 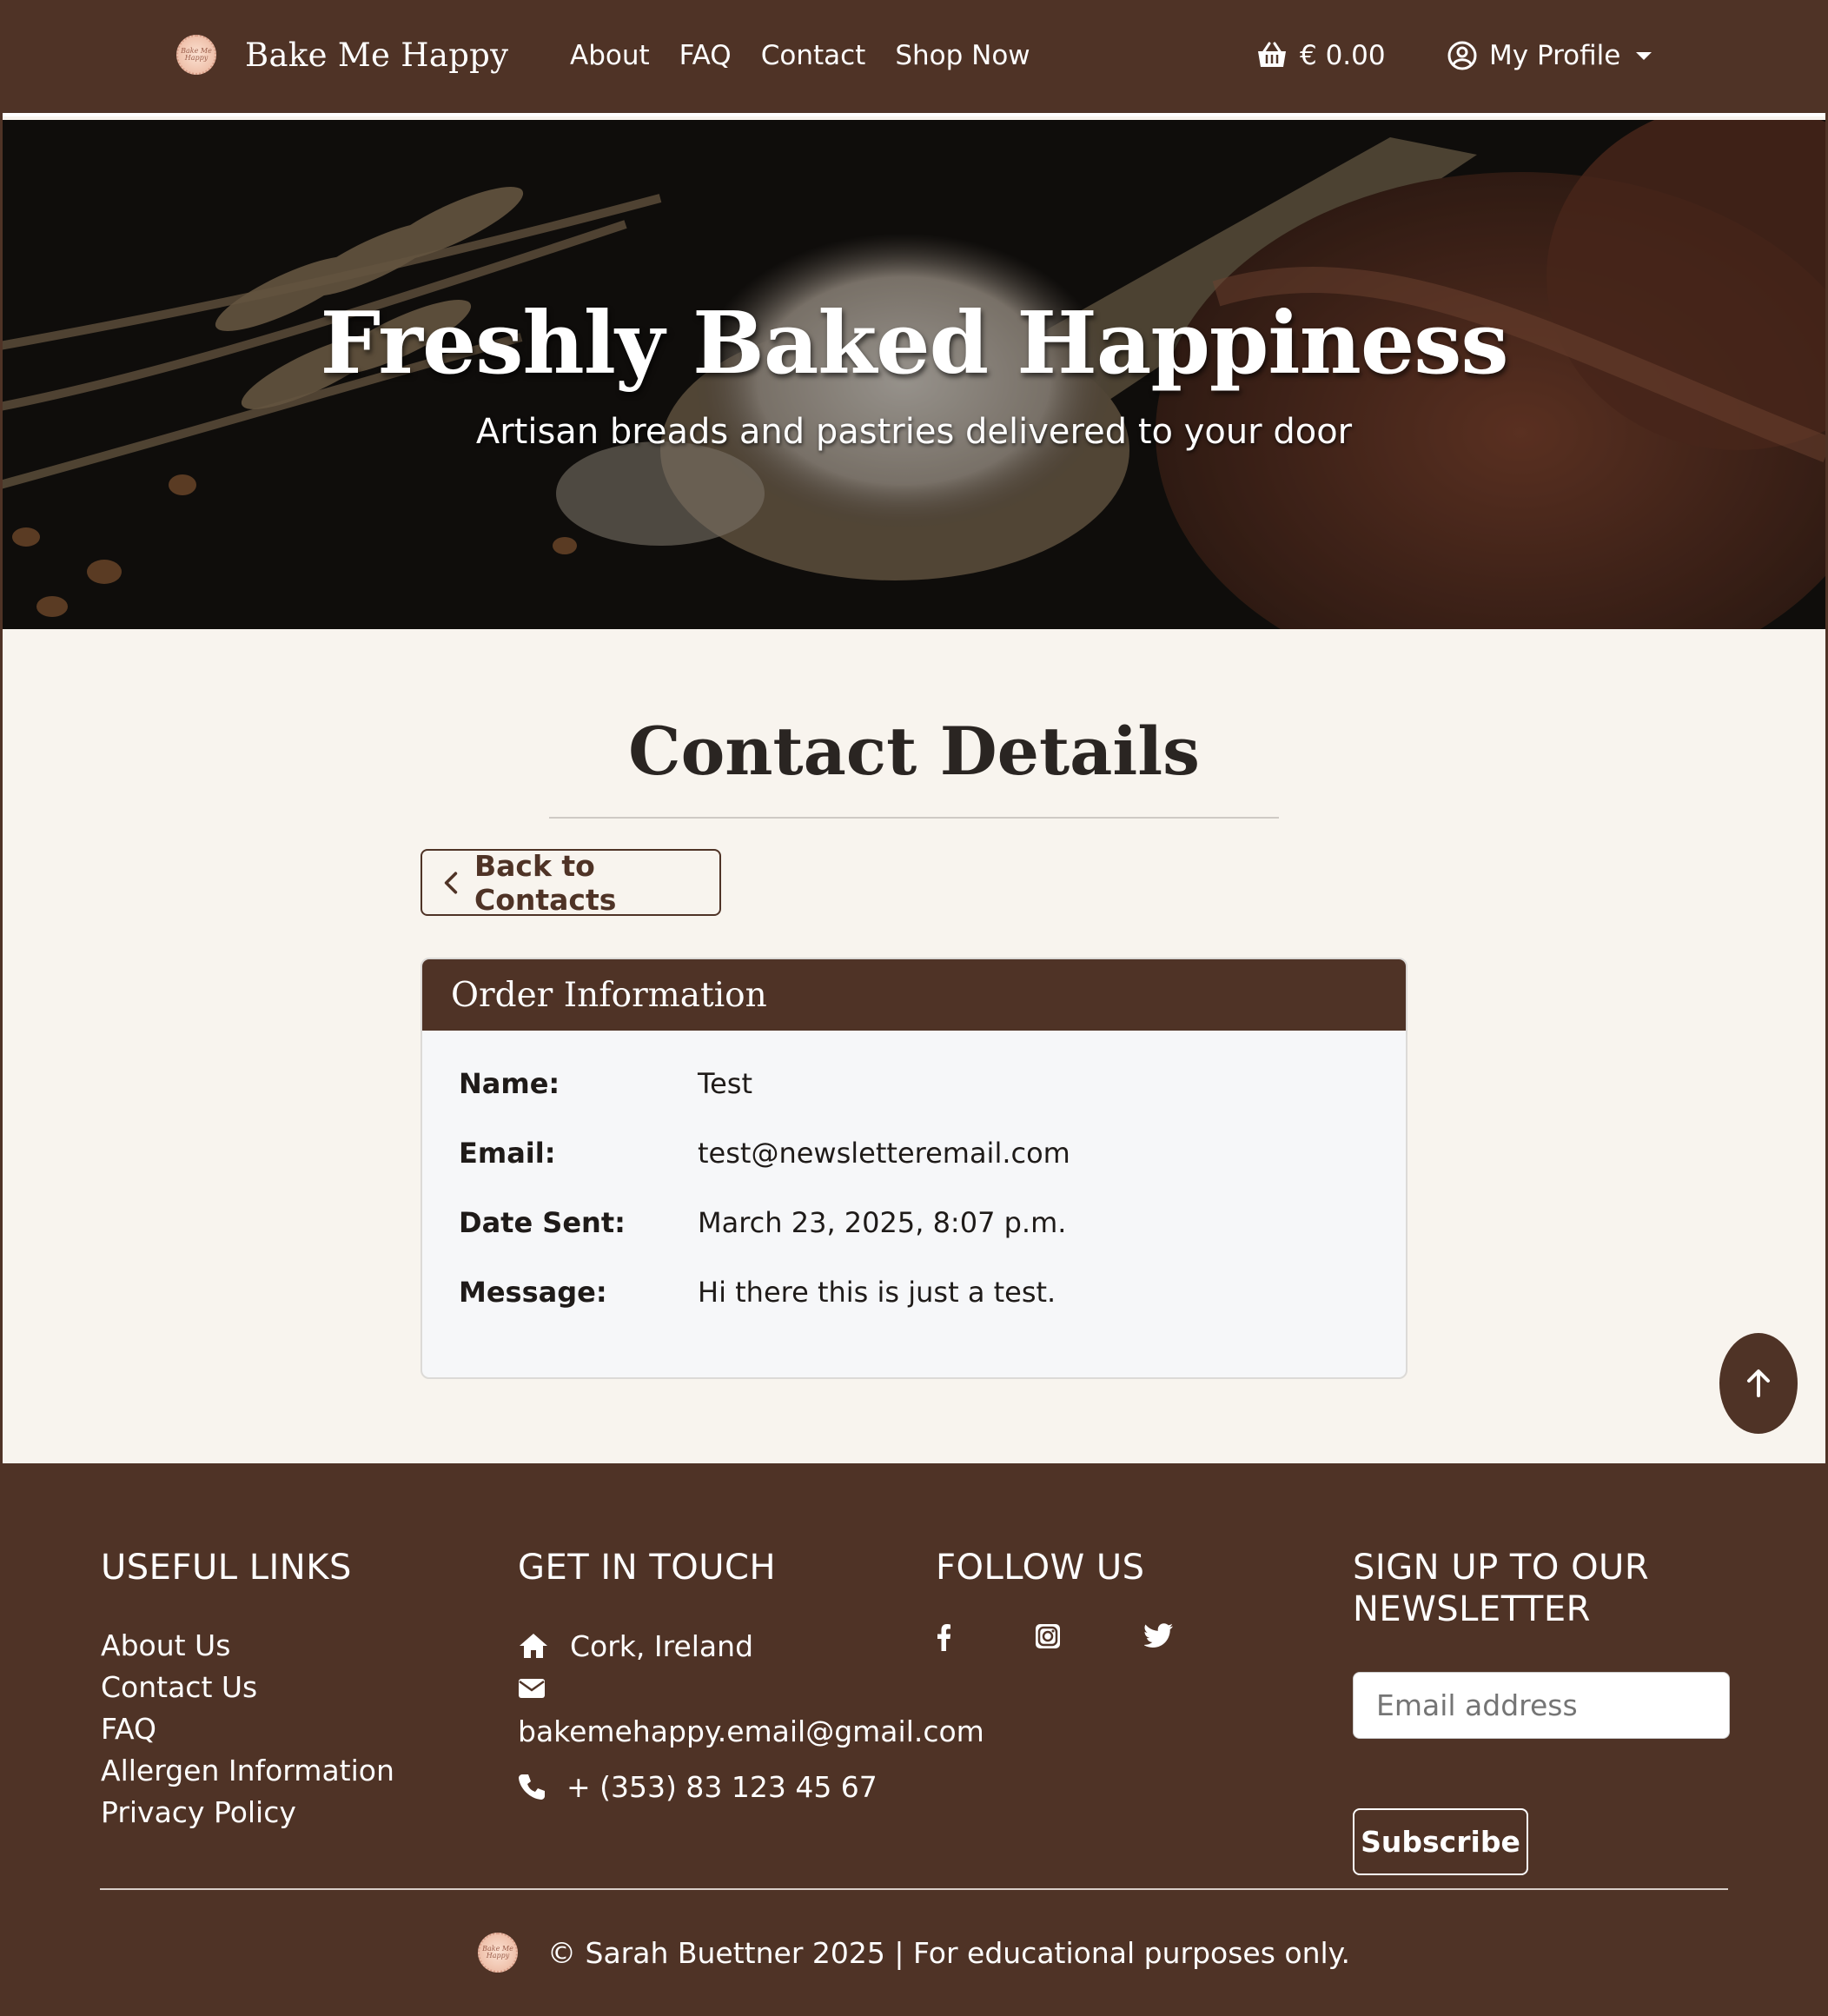 I want to click on footer-link-about-us: About Us, so click(x=247, y=1646).